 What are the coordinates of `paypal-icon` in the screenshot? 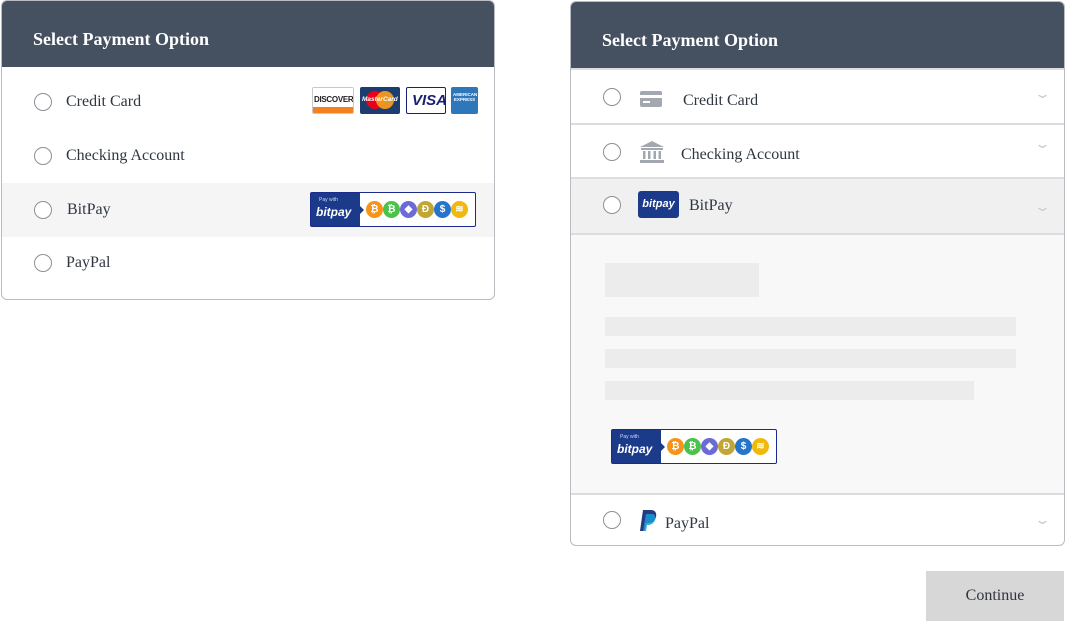 It's located at (648, 523).